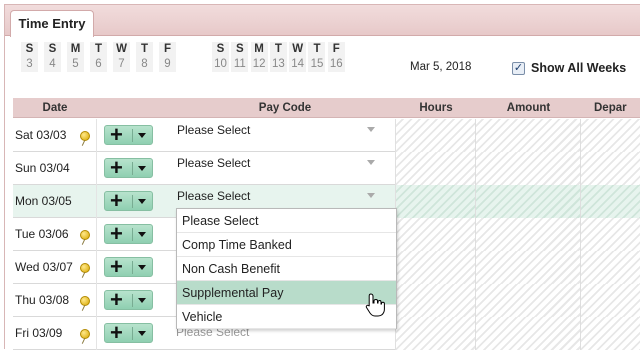  I want to click on week-day-week1-0: S3, so click(29, 57).